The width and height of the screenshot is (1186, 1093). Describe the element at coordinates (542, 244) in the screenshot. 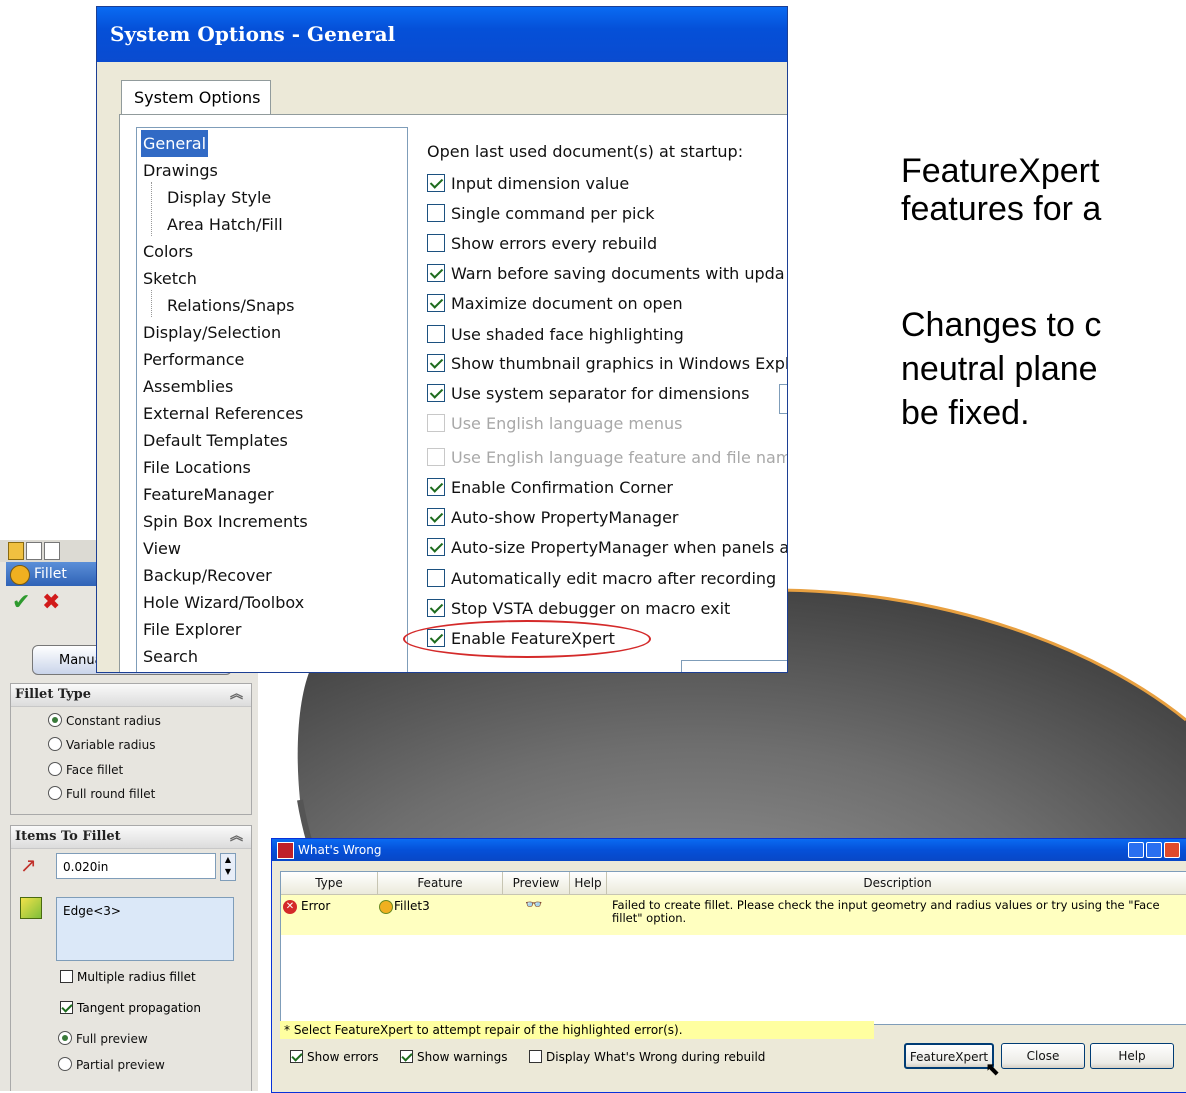

I see `option-show-errors-every-rebuild: Show errors every rebuild` at that location.